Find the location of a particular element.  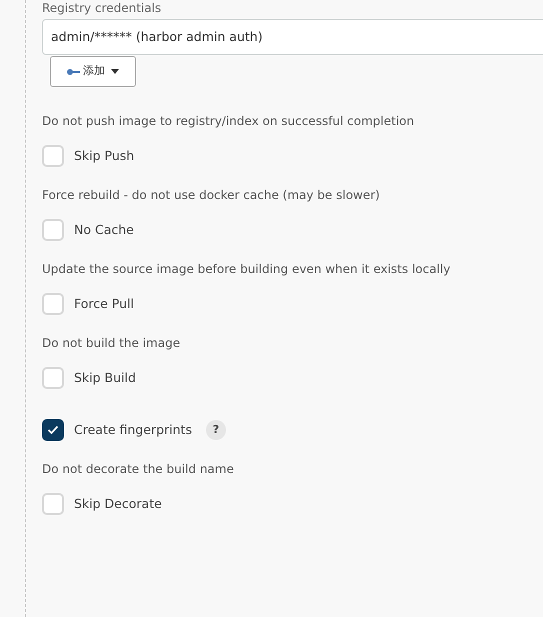

checkbox-label: Skip Push is located at coordinates (104, 155).